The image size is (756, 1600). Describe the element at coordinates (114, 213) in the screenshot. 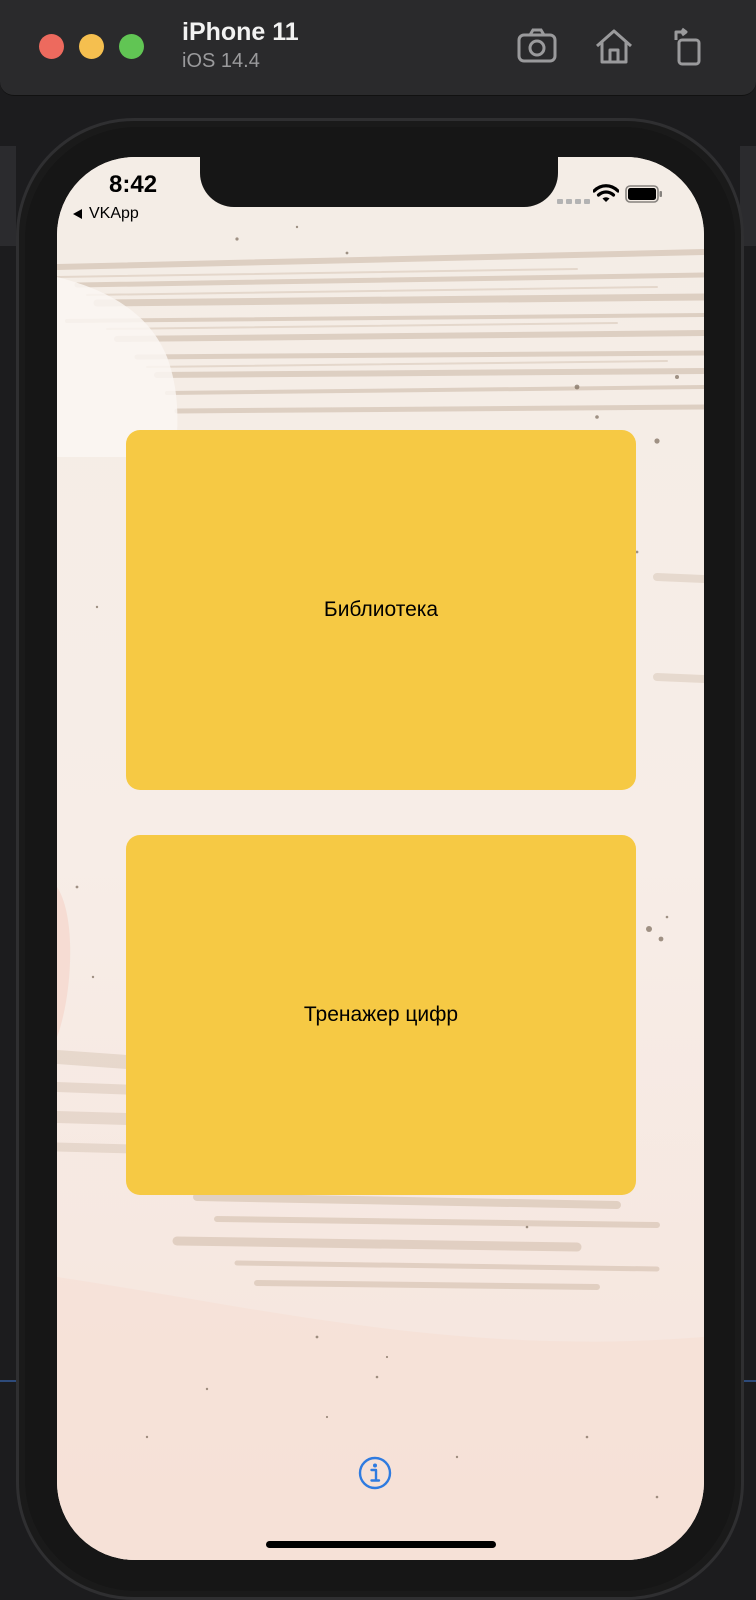

I see `back-app-label: VKApp` at that location.